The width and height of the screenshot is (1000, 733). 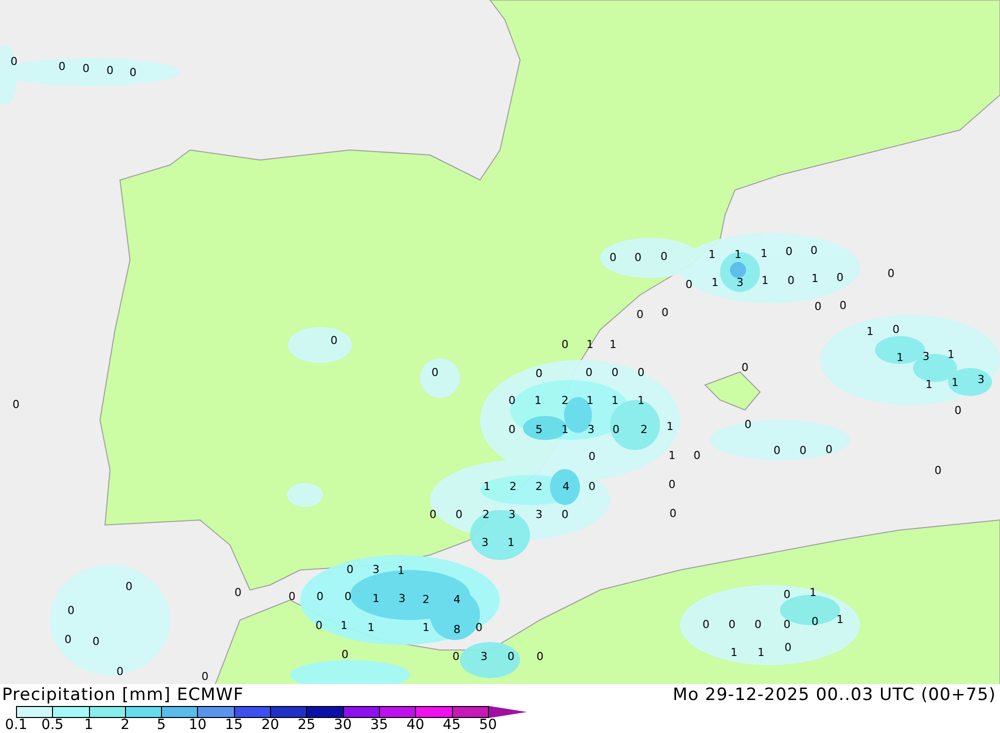 I want to click on scale-label: 1, so click(x=88, y=725).